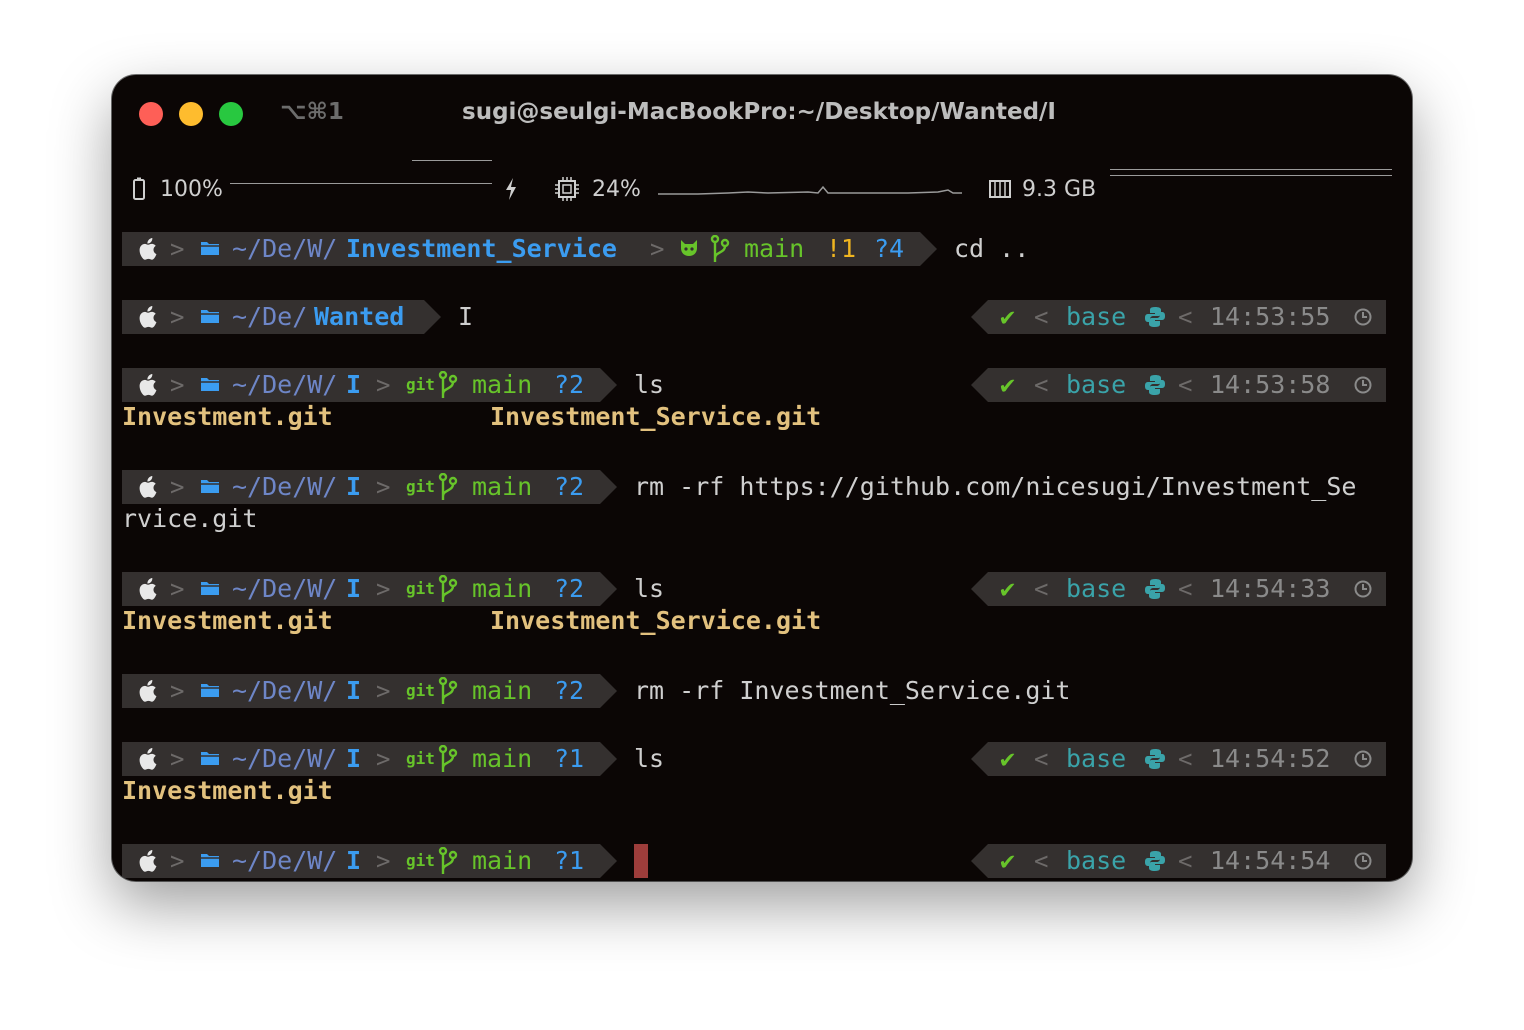  I want to click on git-modified: !1, so click(841, 248).